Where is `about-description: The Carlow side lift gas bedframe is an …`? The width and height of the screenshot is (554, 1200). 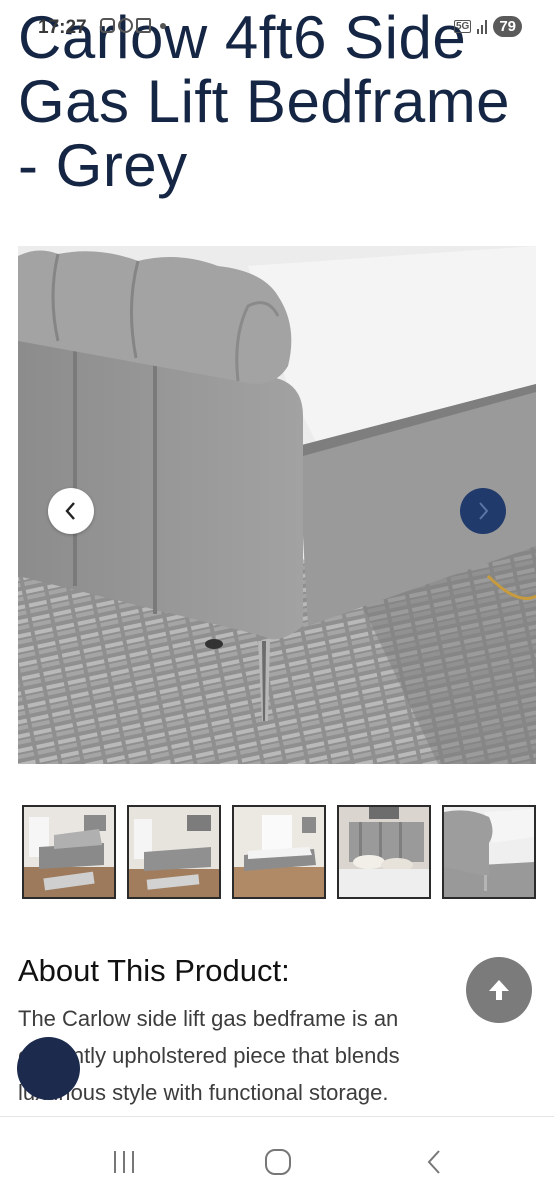 about-description: The Carlow side lift gas bedframe is an … is located at coordinates (209, 1055).